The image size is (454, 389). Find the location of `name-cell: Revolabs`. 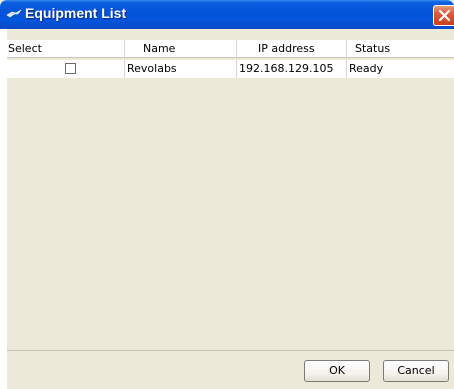

name-cell: Revolabs is located at coordinates (181, 69).